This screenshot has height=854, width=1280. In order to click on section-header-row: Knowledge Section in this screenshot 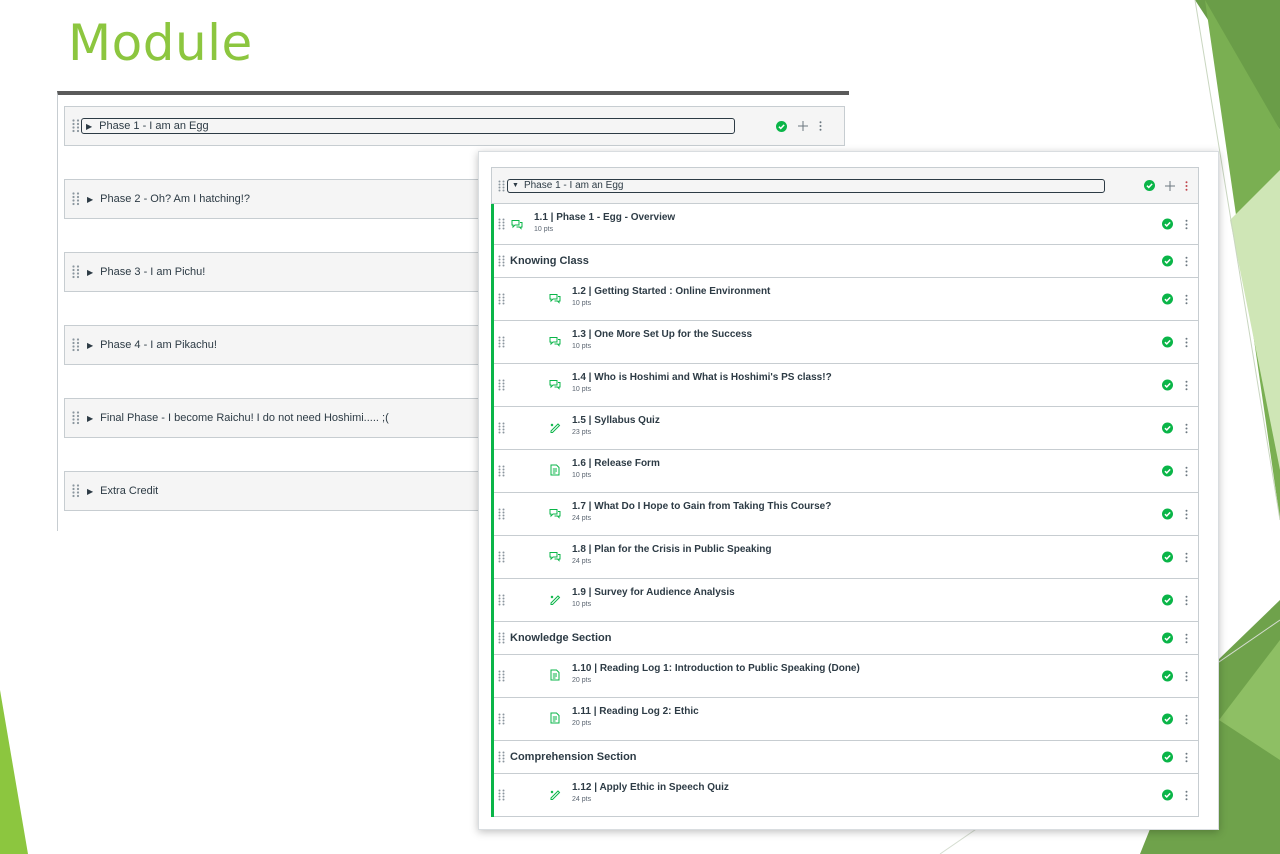, I will do `click(846, 638)`.